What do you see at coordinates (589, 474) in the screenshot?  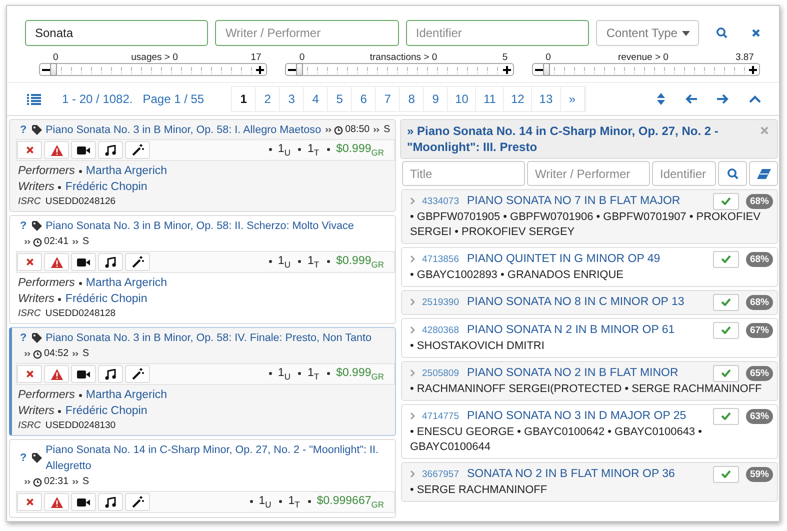 I see `work-title-link: SONATA NO 2 IN B FLAT MINOR OP 36` at bounding box center [589, 474].